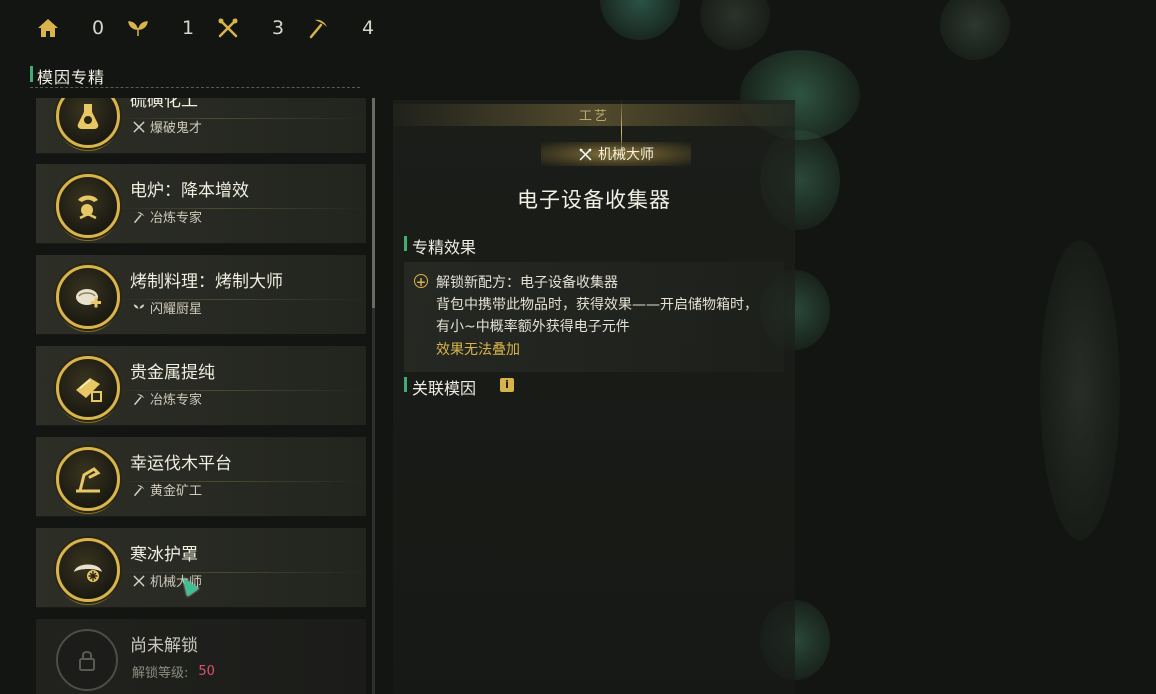 The width and height of the screenshot is (1156, 694). Describe the element at coordinates (206, 671) in the screenshot. I see `unlock-level-value: 50` at that location.